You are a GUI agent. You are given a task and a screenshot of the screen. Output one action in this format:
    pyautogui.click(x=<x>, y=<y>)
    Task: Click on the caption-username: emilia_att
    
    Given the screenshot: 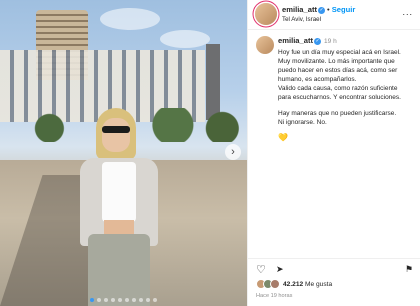 What is the action you would take?
    pyautogui.click(x=295, y=40)
    